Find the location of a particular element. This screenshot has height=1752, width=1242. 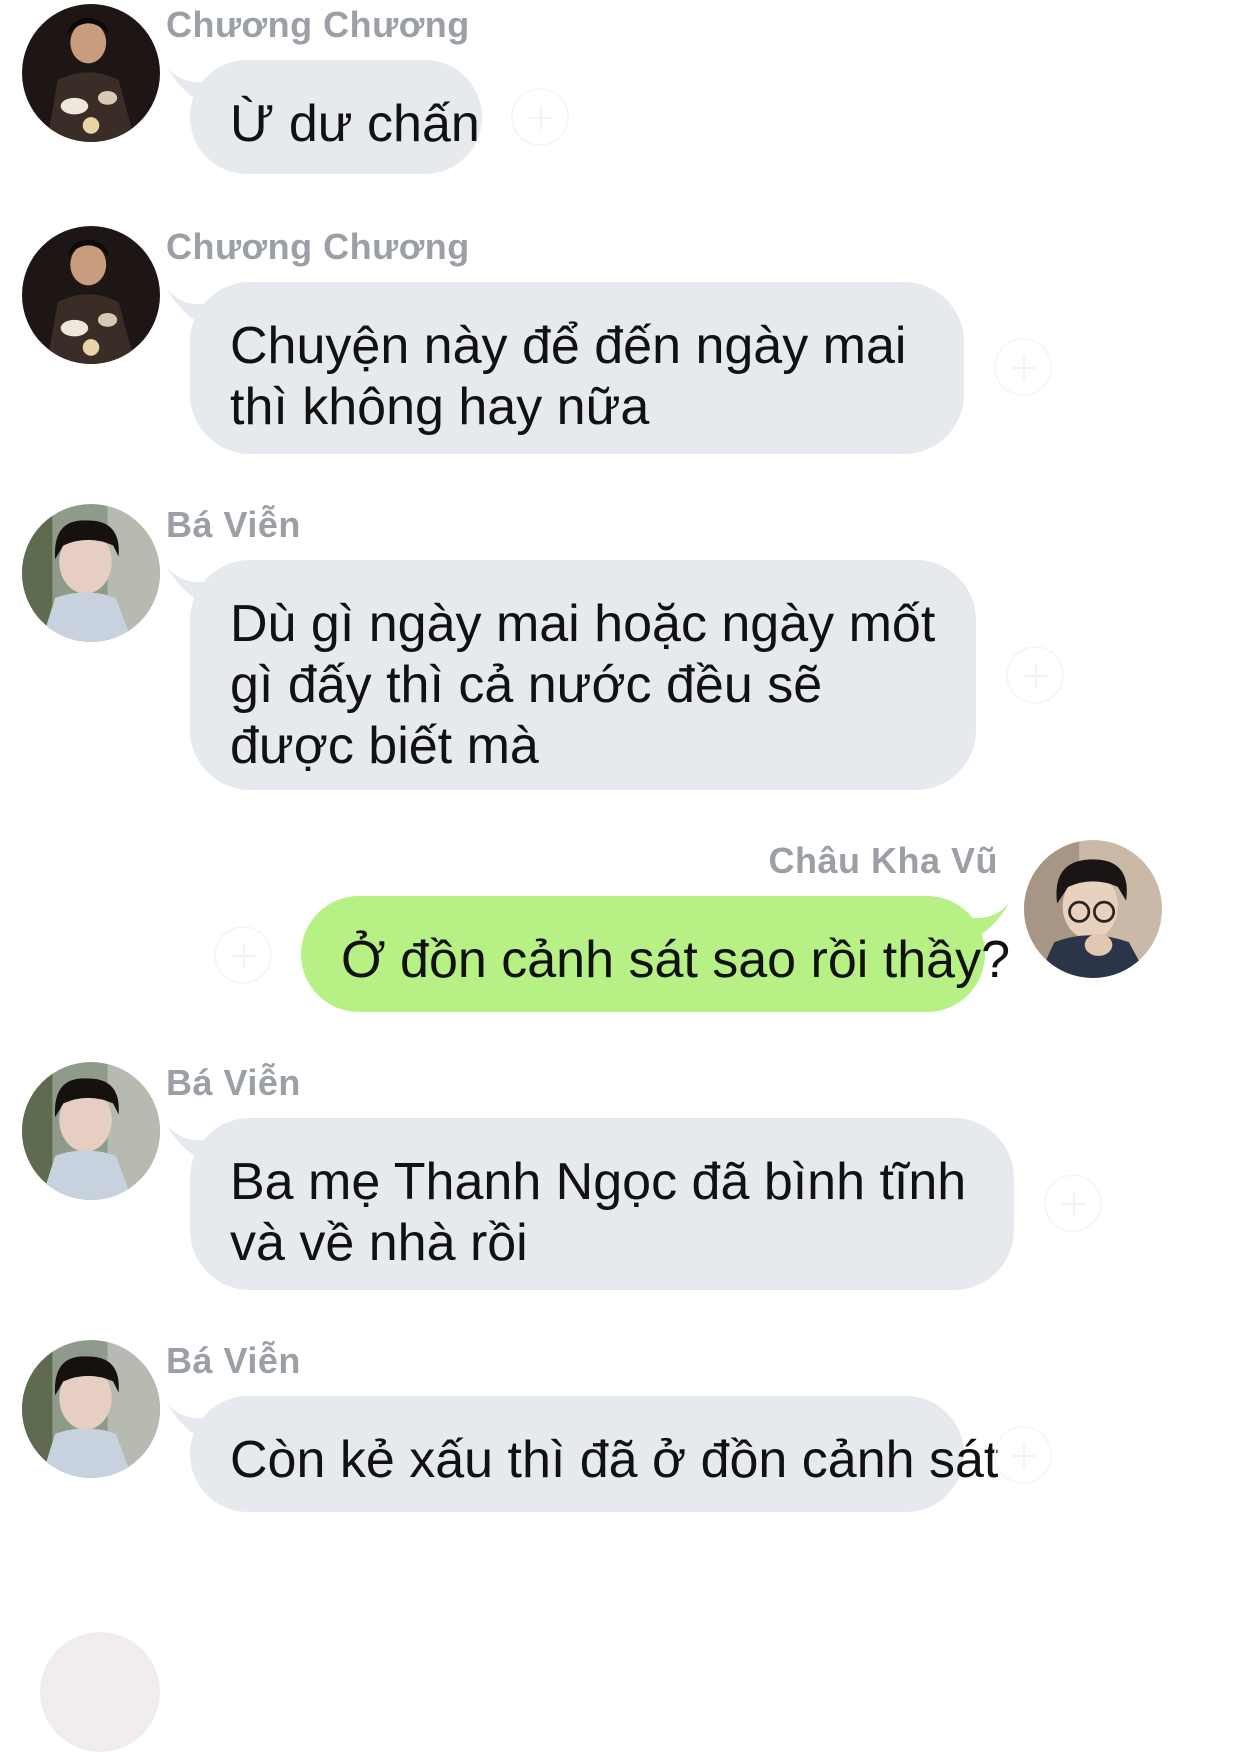

message-bubble: Ừ dư chấn is located at coordinates (336, 117).